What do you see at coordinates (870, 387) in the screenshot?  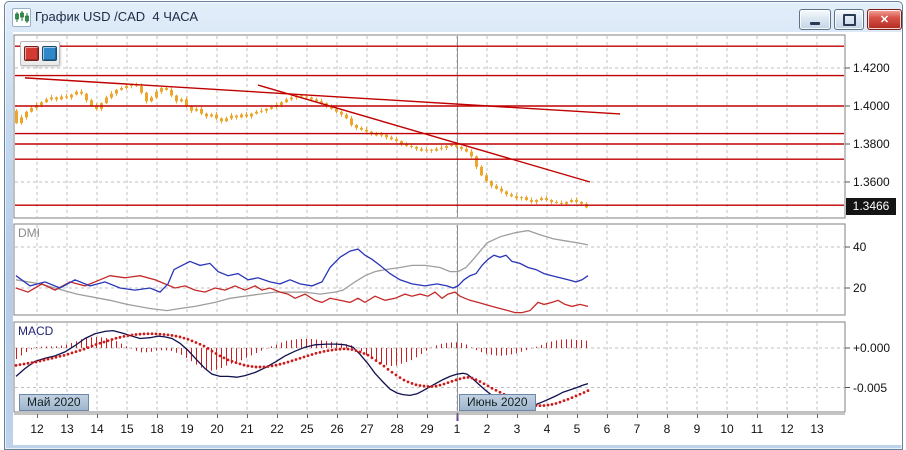 I see `macd-axis-label: -0.005` at bounding box center [870, 387].